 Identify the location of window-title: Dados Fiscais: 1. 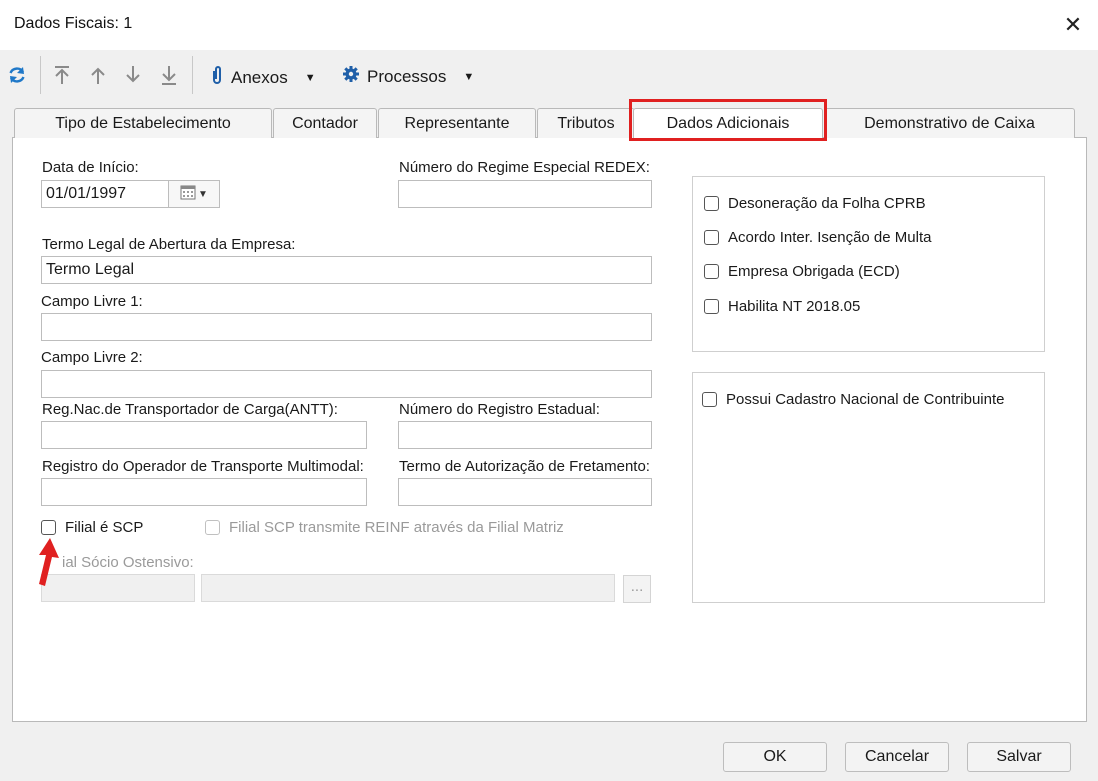
(73, 23).